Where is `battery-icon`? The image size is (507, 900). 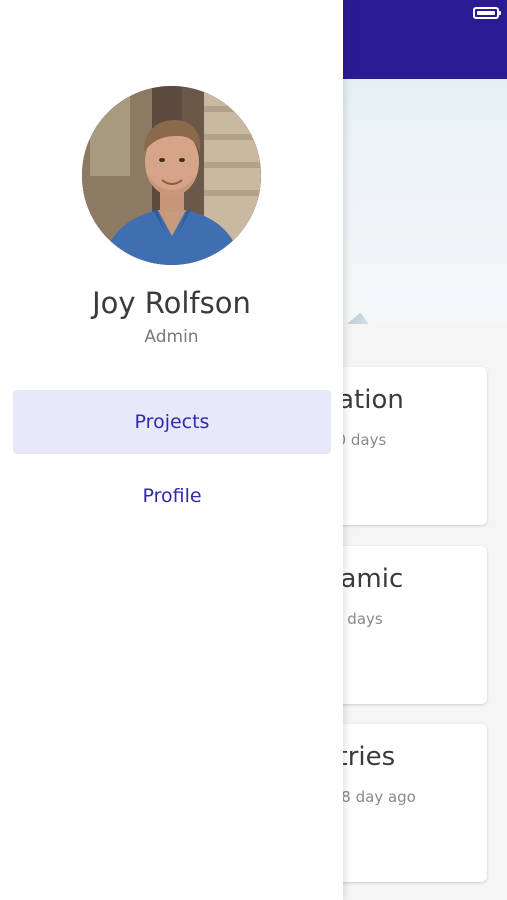
battery-icon is located at coordinates (487, 13).